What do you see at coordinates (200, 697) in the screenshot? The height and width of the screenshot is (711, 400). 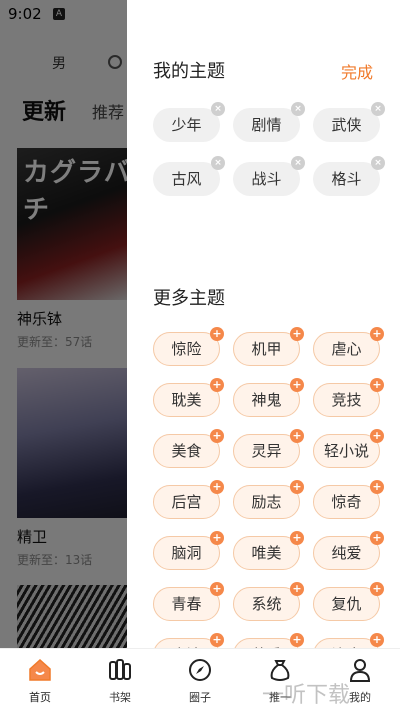 I see `nav-label: 圈子` at bounding box center [200, 697].